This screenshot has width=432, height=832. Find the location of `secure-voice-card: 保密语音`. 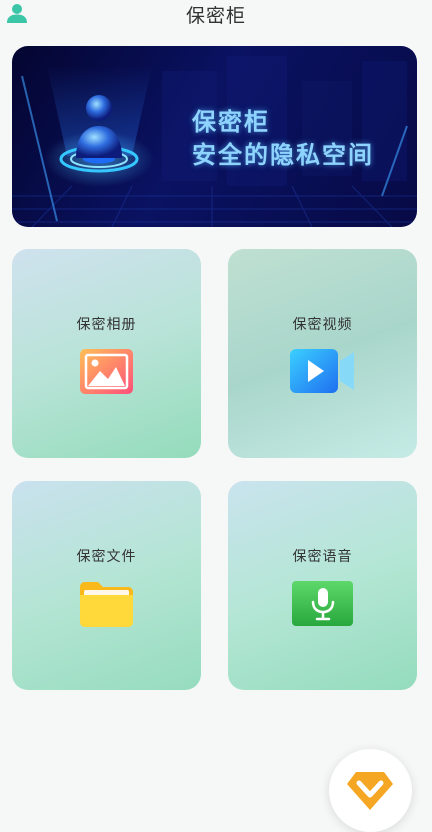

secure-voice-card: 保密语音 is located at coordinates (322, 585).